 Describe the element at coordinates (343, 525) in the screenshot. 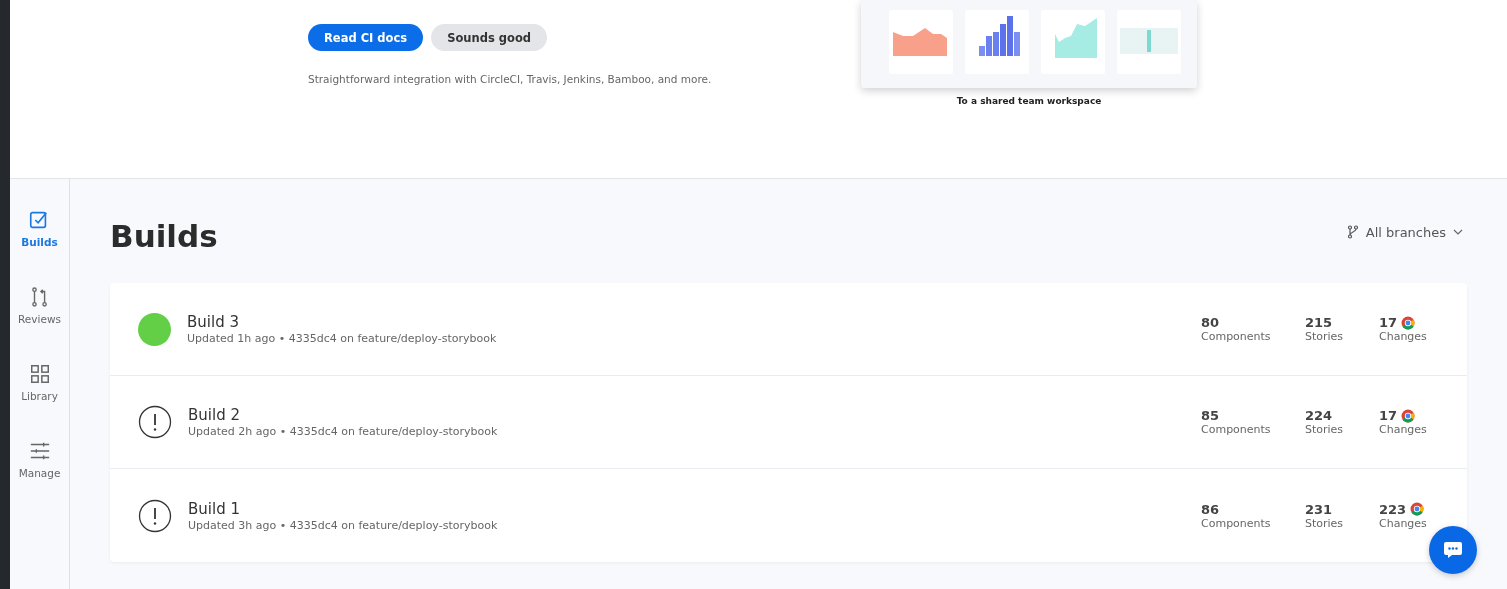

I see `build-details: Updated 3h ago • 4335dc4 on feature/deploy-storybook` at that location.